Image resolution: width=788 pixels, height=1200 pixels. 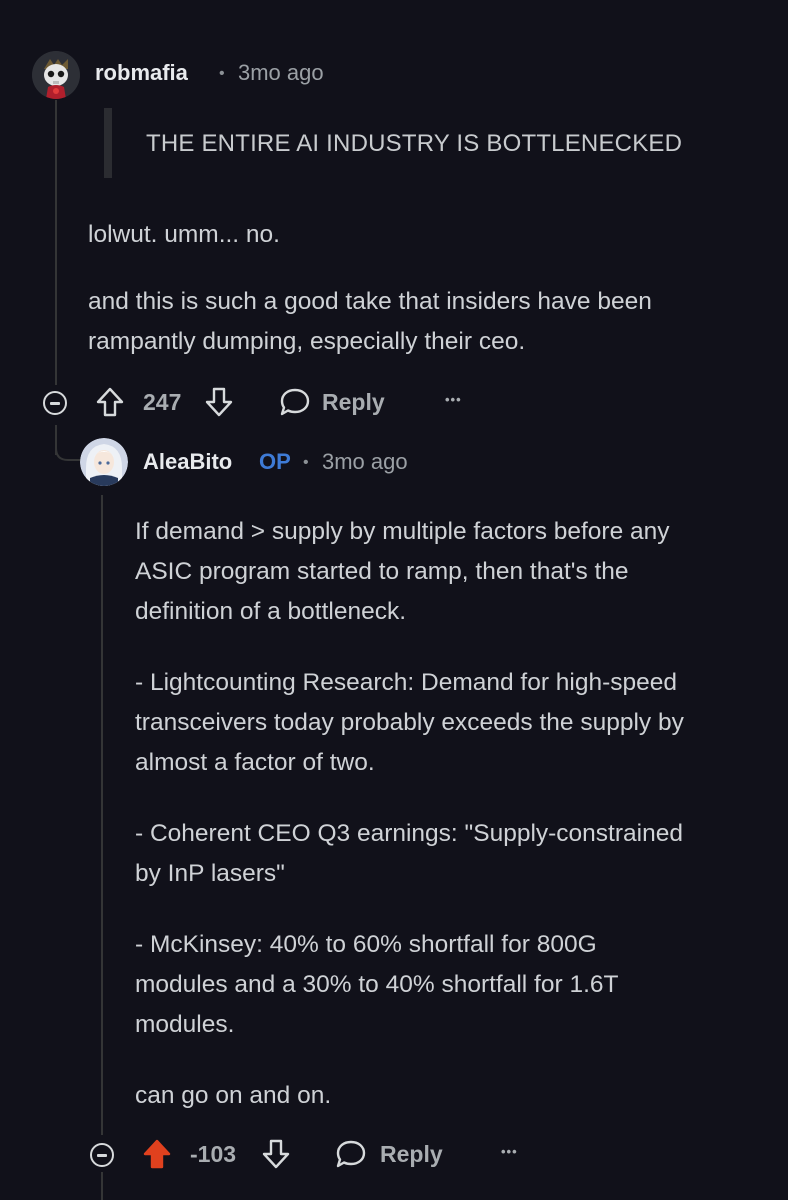 I want to click on block-quote: THE ENTIRE AI INDUSTRY IS BOTTLENECKED, so click(x=414, y=143).